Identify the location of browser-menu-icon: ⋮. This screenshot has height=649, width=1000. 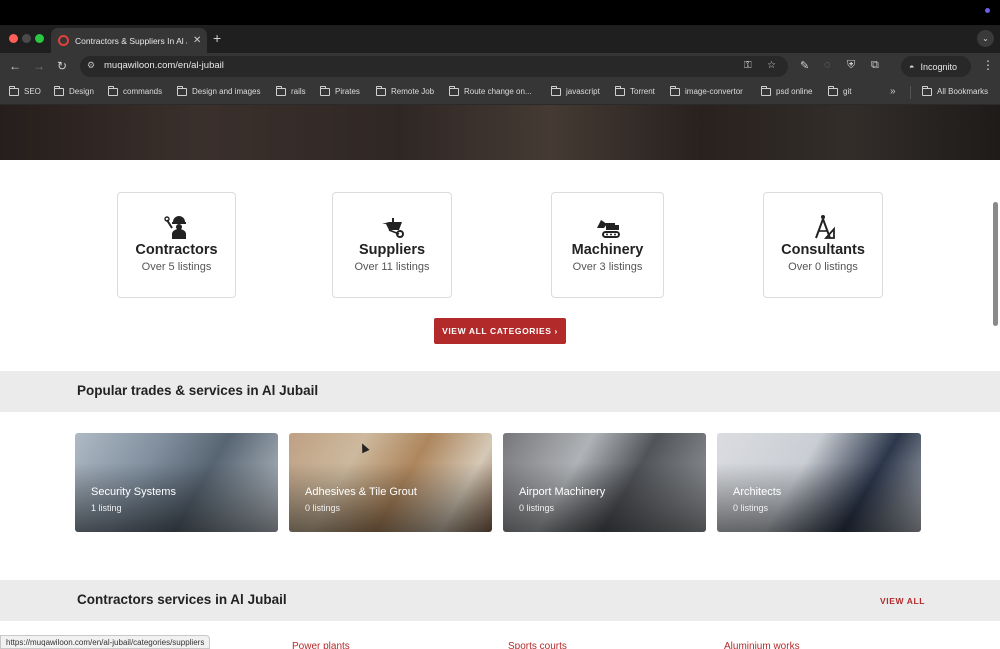
(988, 65).